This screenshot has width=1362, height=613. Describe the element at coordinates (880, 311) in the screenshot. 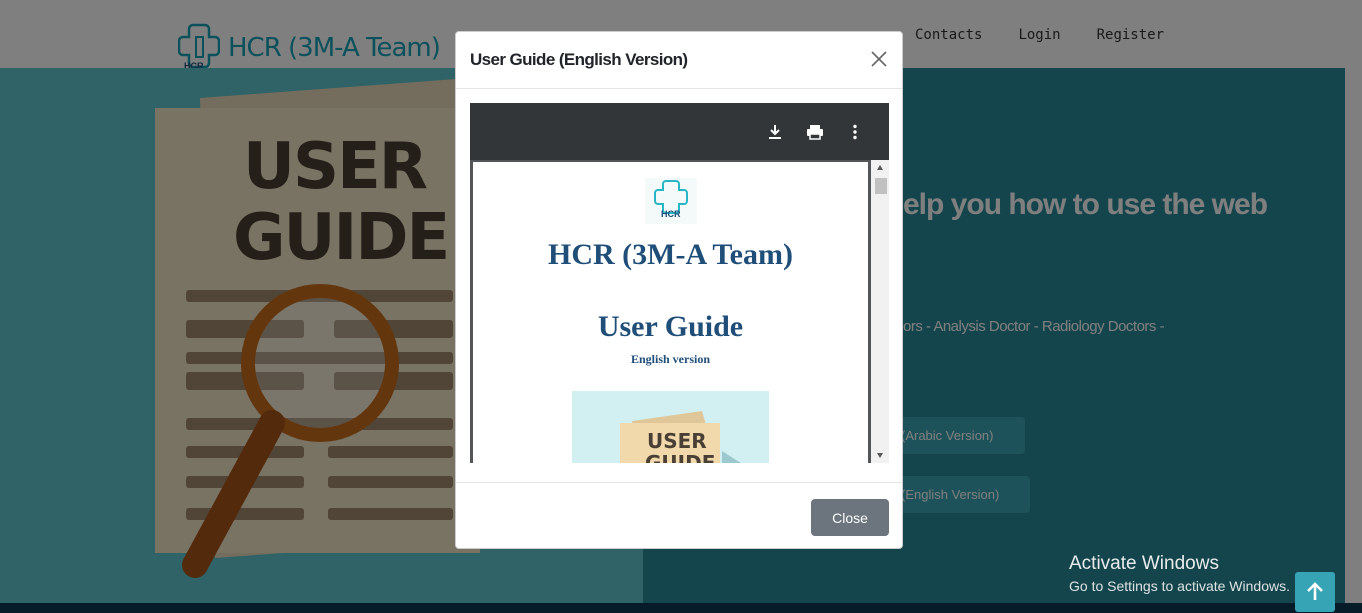

I see `pdf-scrollbar` at that location.